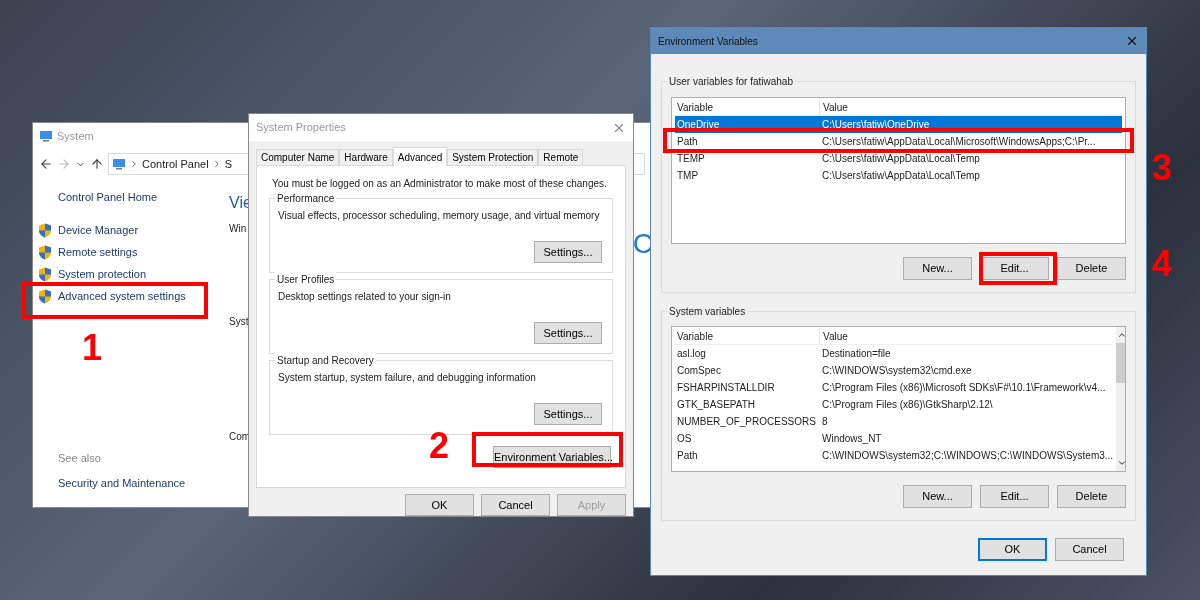 The height and width of the screenshot is (600, 1200). I want to click on variable-value: 8, so click(825, 422).